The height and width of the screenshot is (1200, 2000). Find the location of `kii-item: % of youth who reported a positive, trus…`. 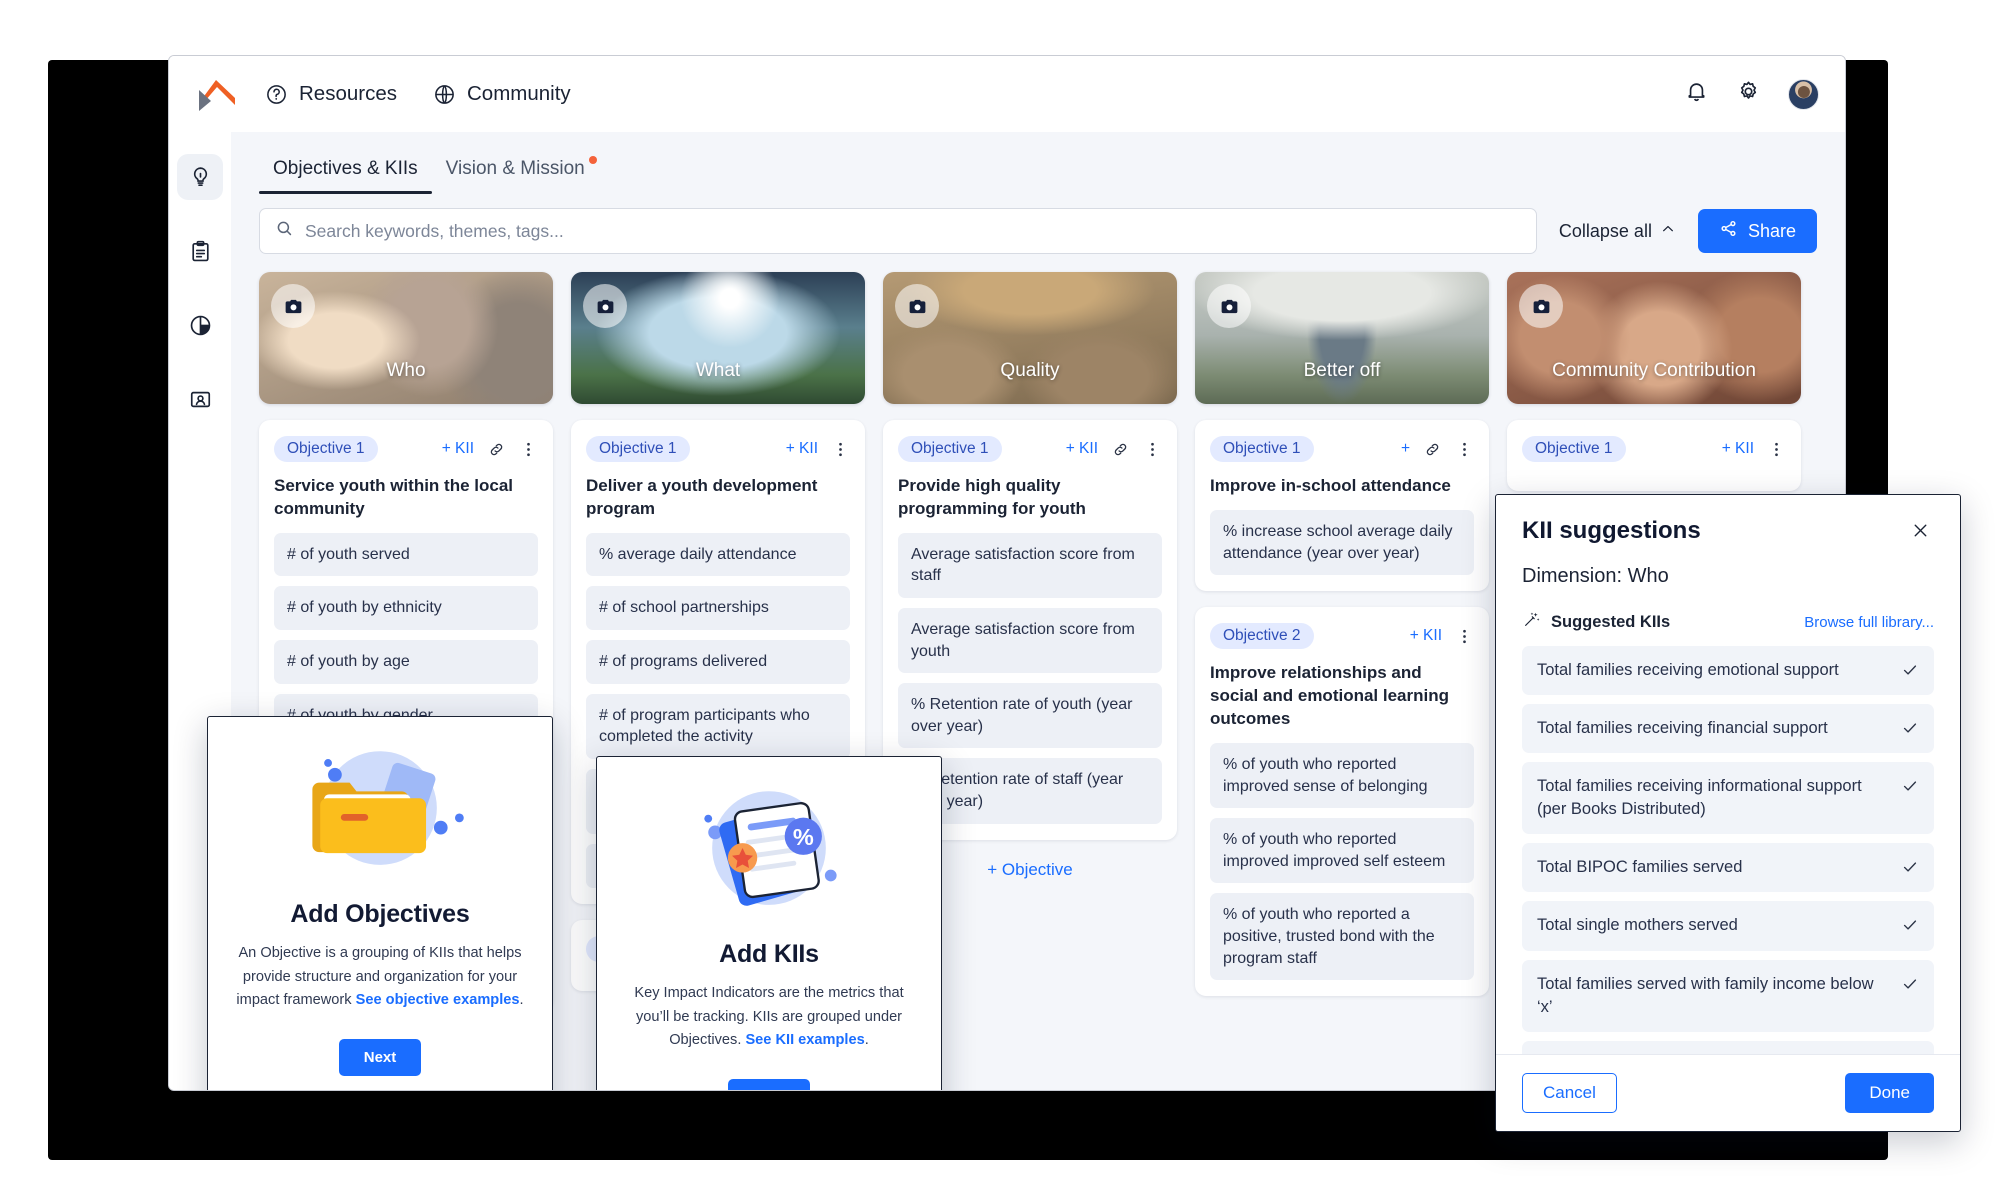

kii-item: % of youth who reported a positive, trus… is located at coordinates (1342, 937).